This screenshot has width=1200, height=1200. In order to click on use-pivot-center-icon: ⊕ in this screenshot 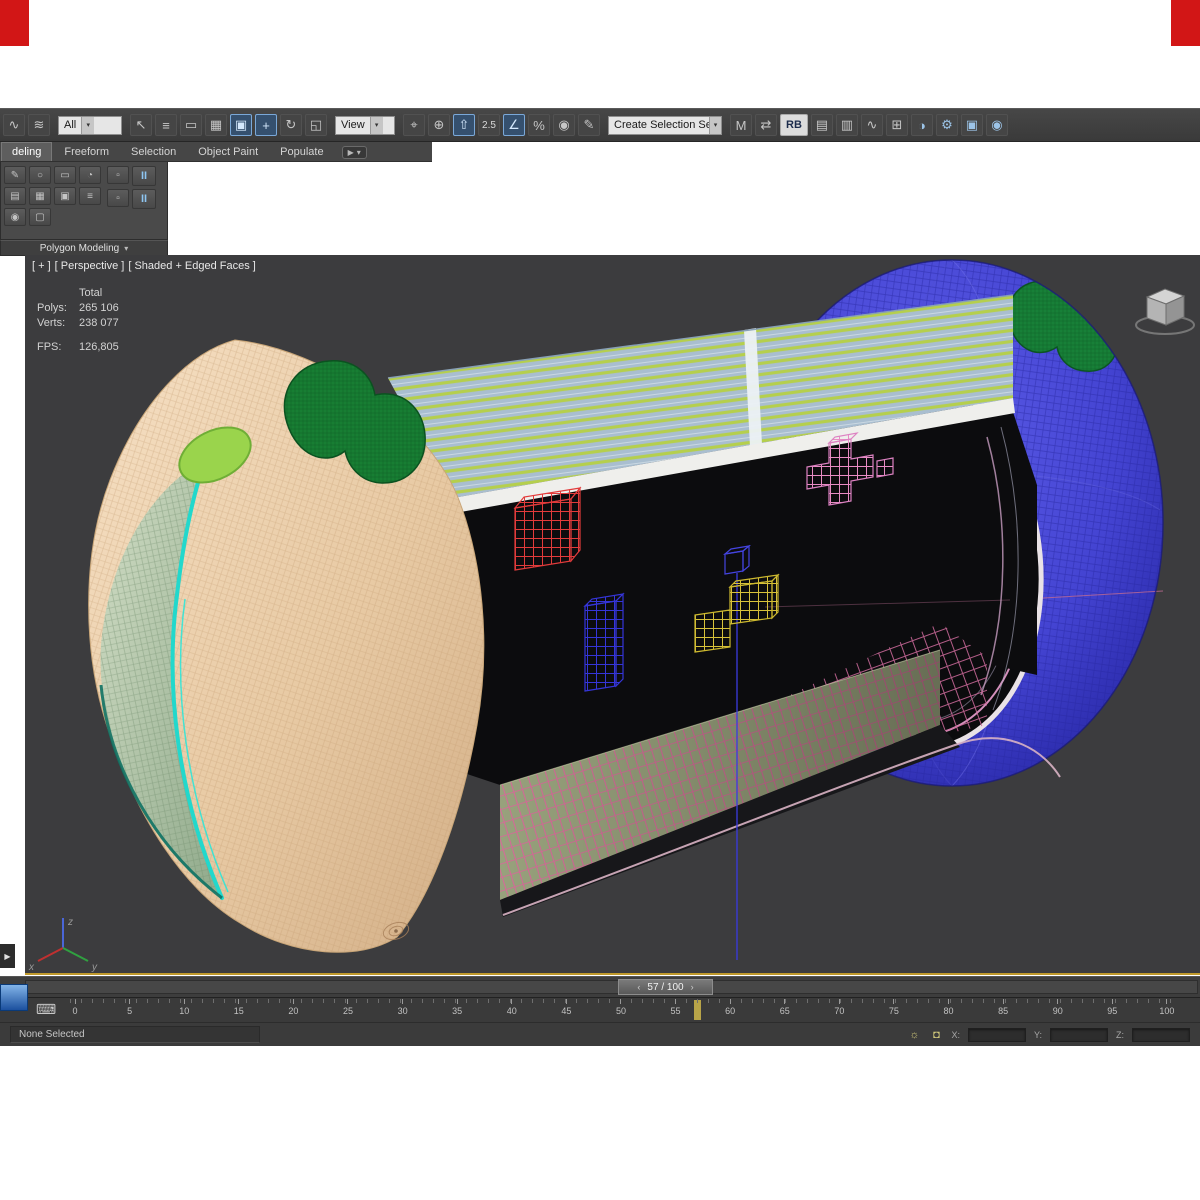, I will do `click(439, 125)`.